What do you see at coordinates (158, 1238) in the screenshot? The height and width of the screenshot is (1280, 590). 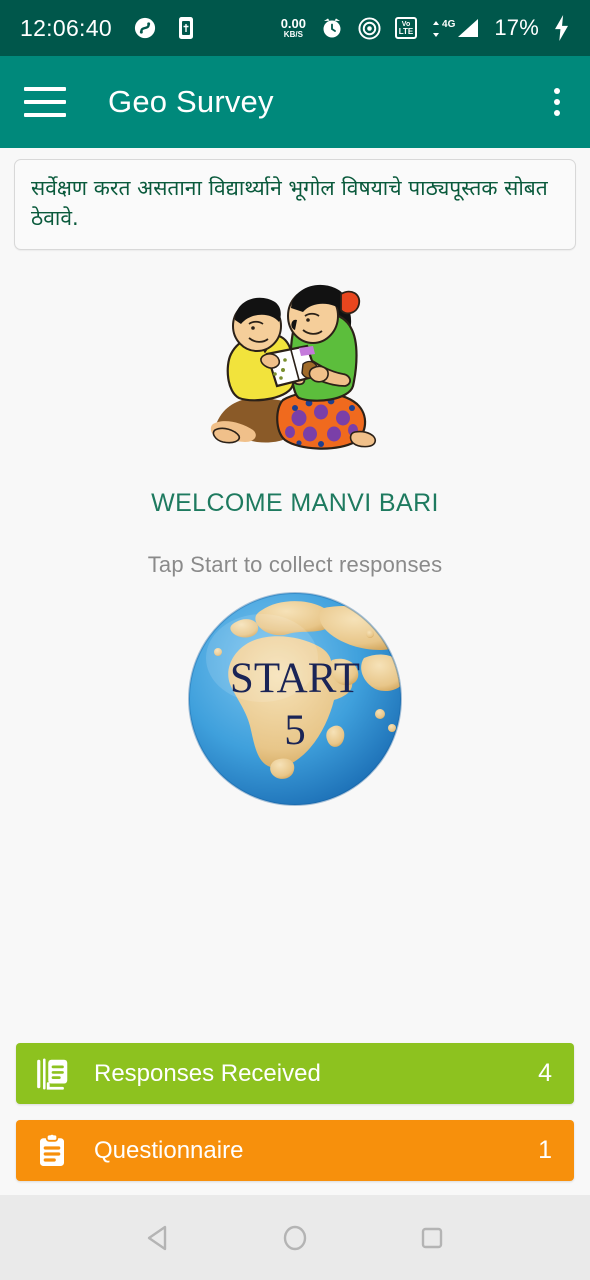 I see `back-triangle-icon` at bounding box center [158, 1238].